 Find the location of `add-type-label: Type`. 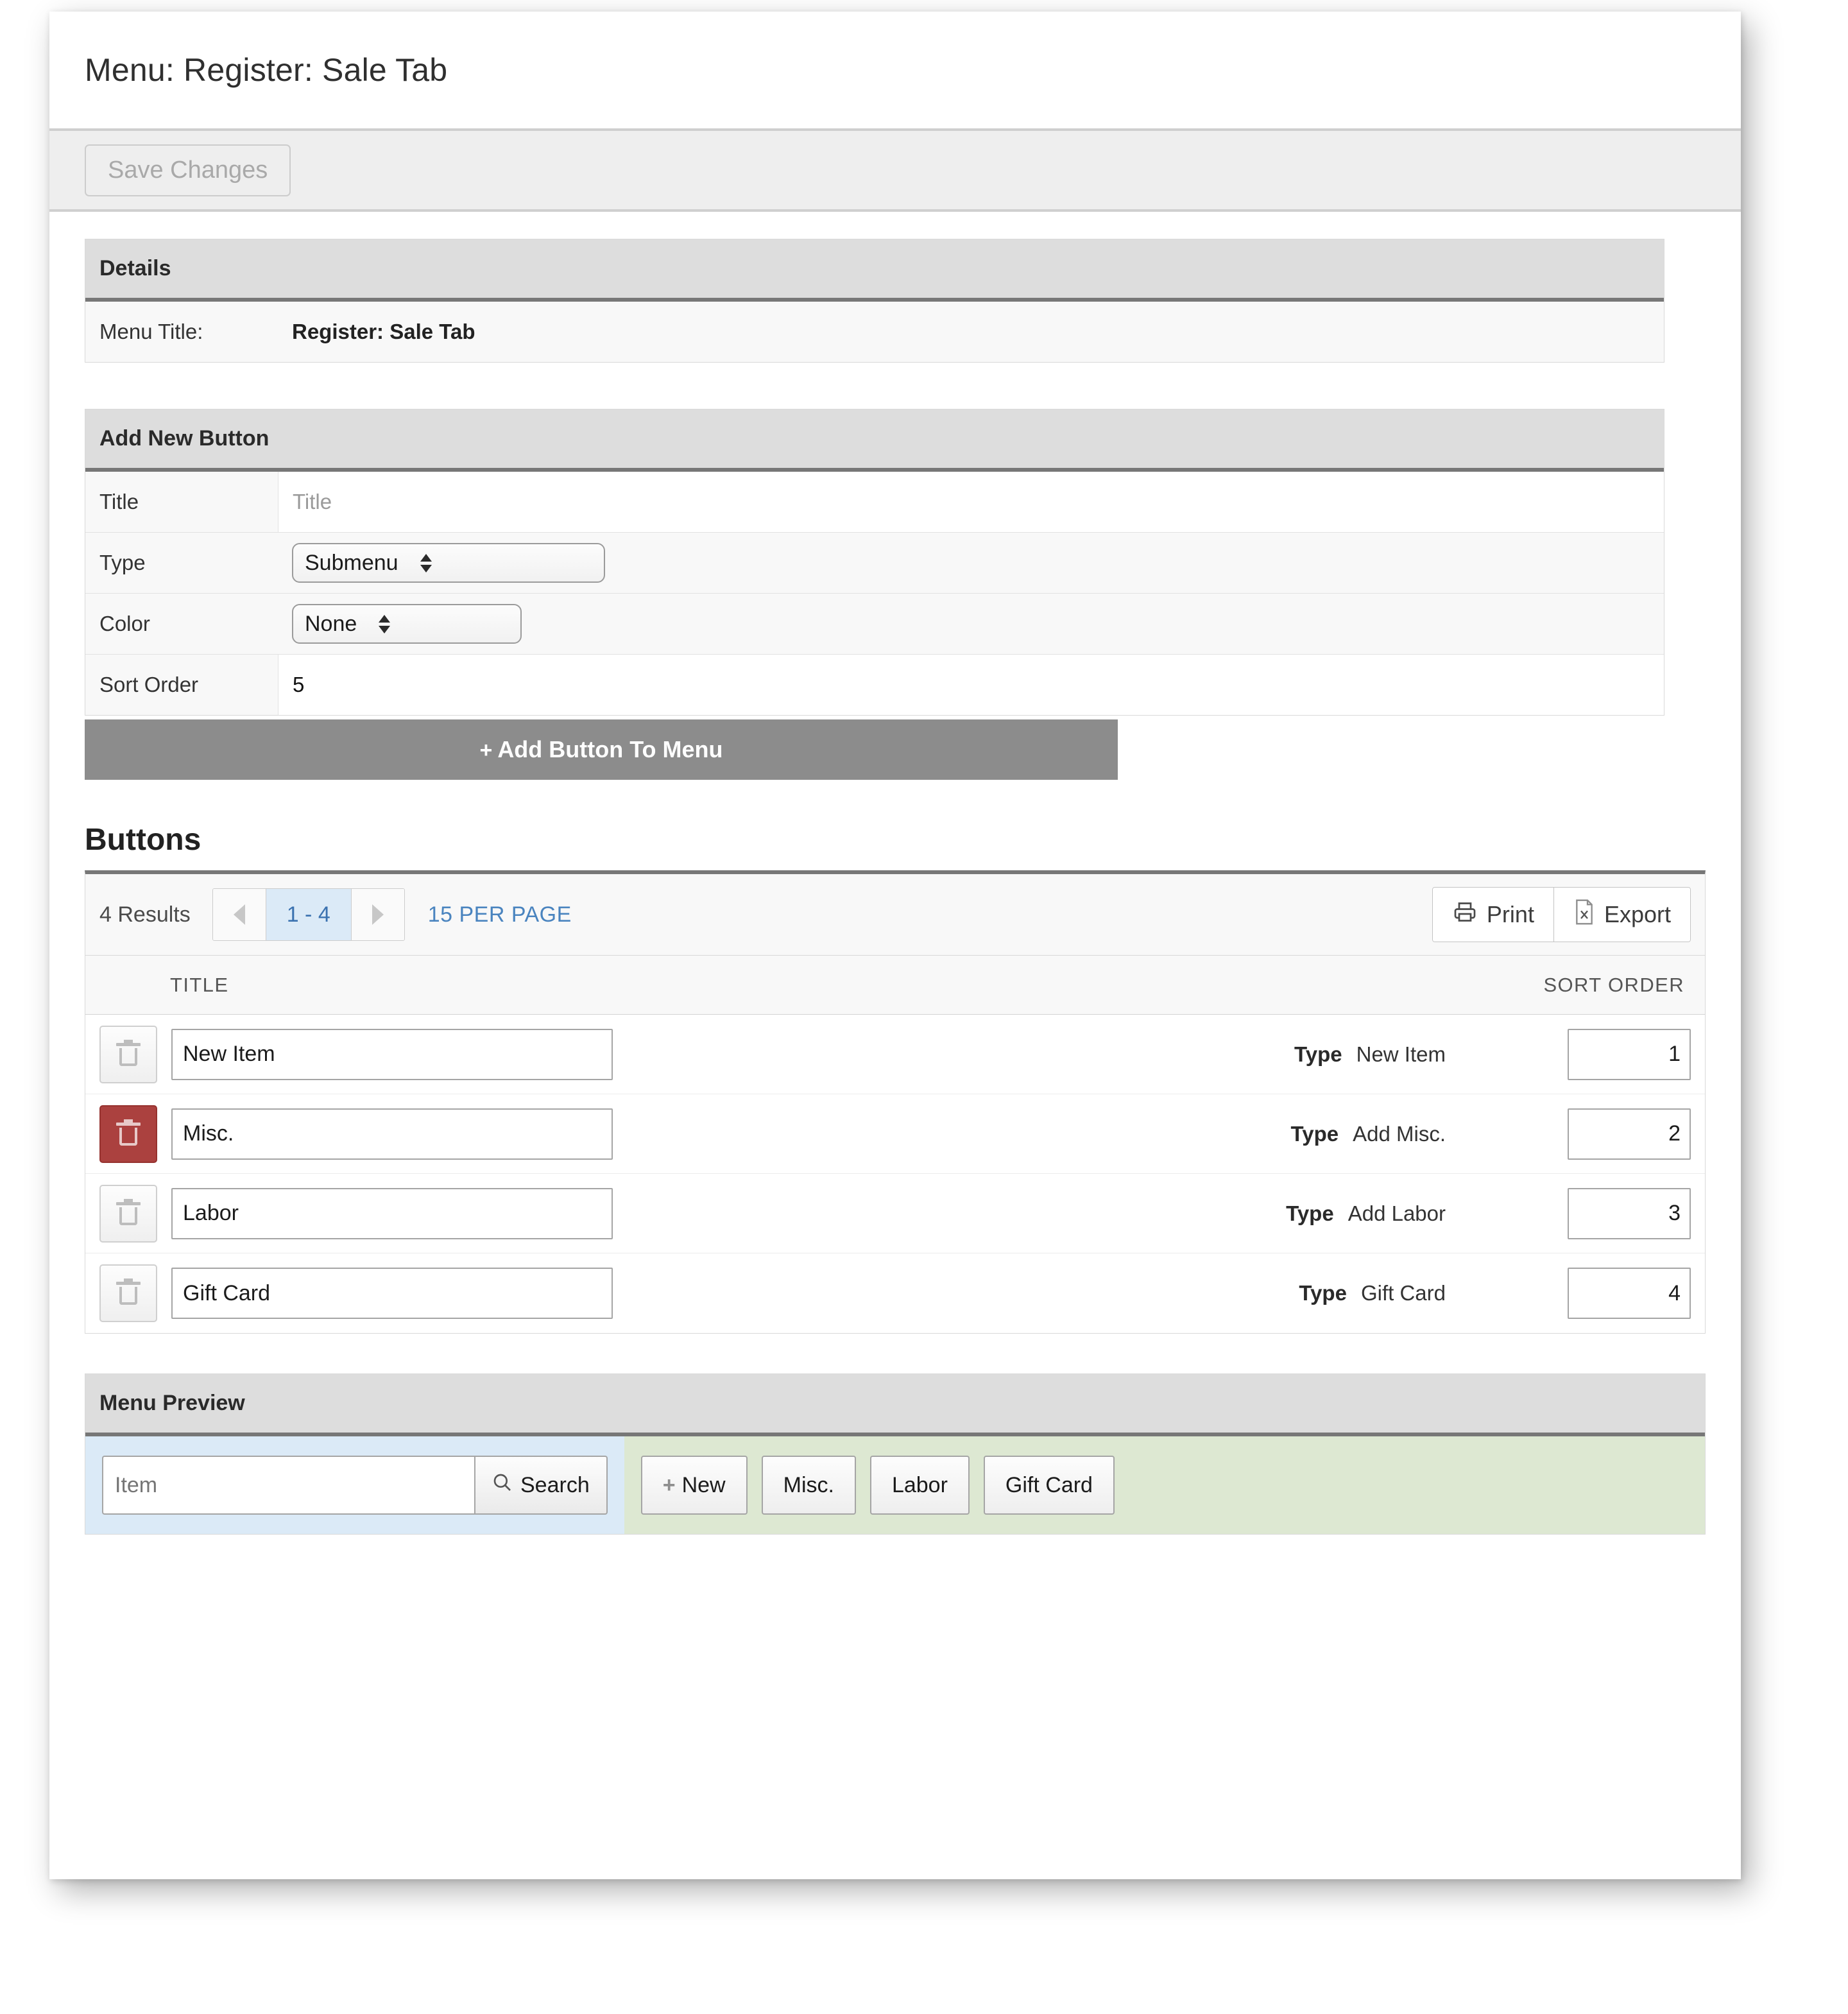

add-type-label: Type is located at coordinates (123, 562).